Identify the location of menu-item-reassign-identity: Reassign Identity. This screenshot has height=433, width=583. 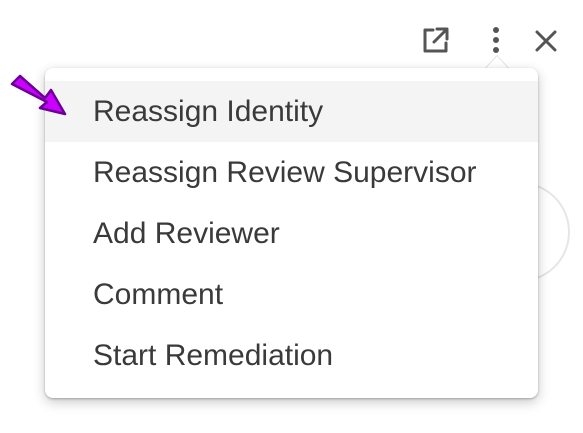
(291, 111).